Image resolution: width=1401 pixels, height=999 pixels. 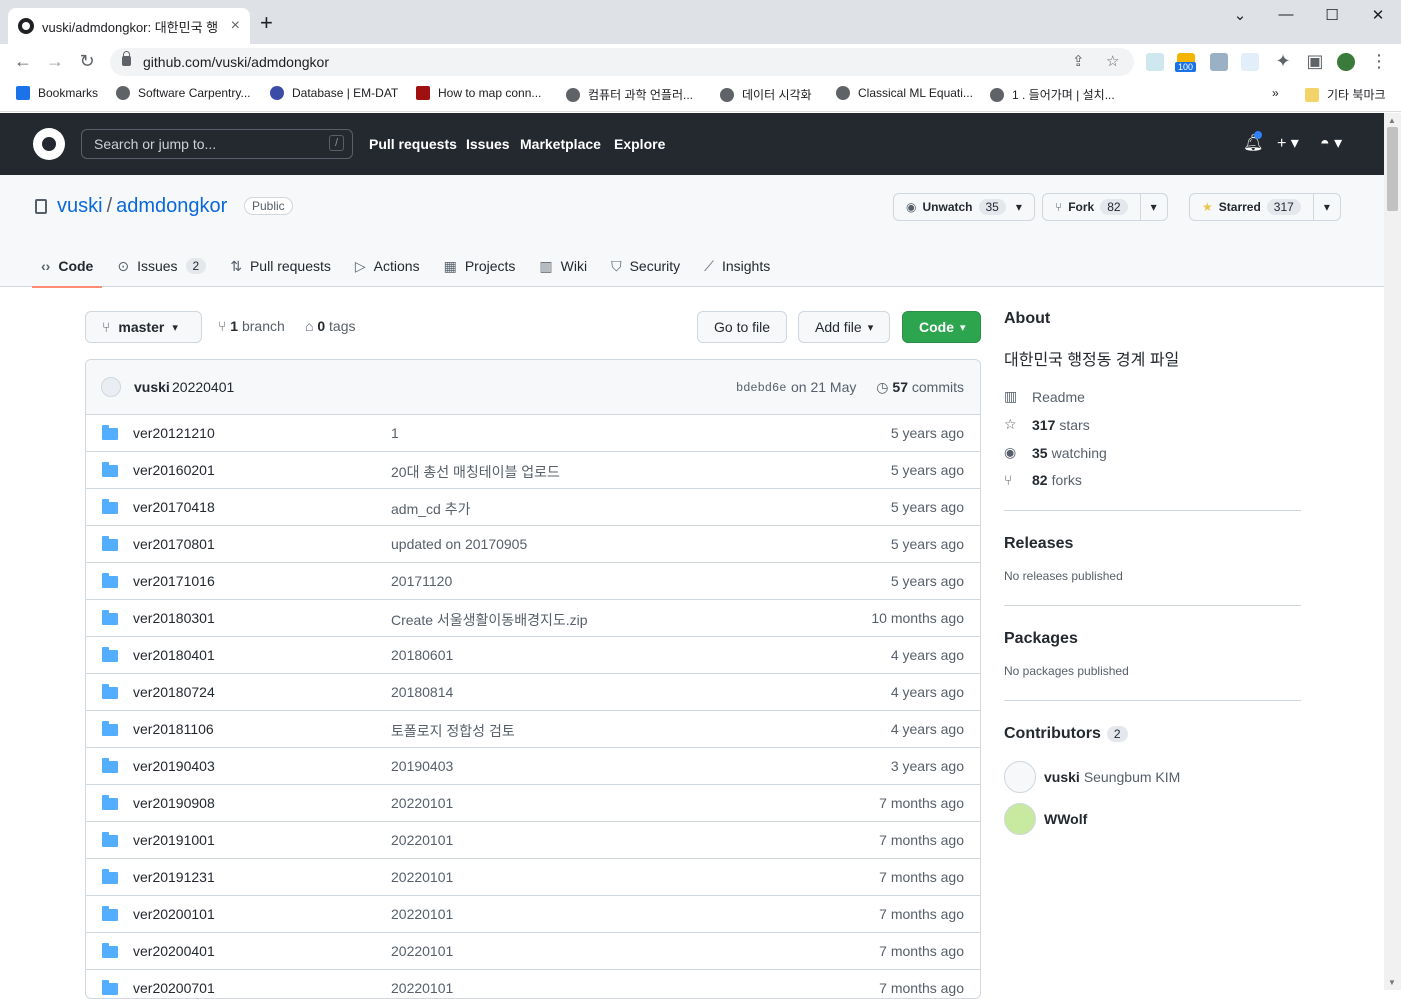 What do you see at coordinates (622, 62) in the screenshot?
I see `address-bar: github.com/vuski/admdongkor ⇪ ☆` at bounding box center [622, 62].